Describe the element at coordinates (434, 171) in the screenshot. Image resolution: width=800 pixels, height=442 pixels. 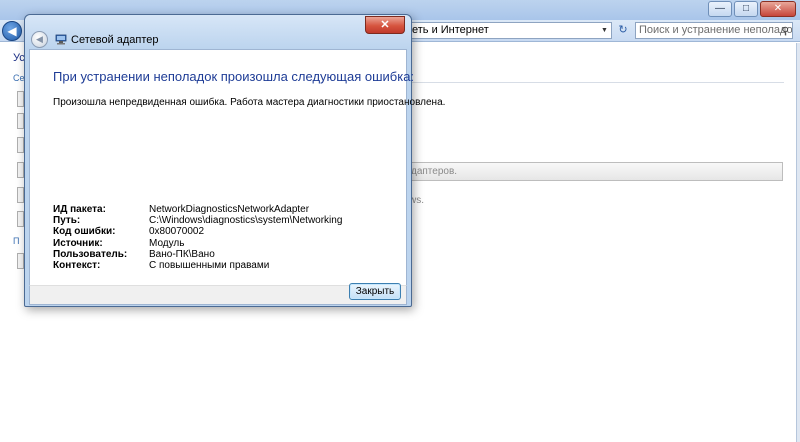
I see `progress-text: даптеров.` at that location.